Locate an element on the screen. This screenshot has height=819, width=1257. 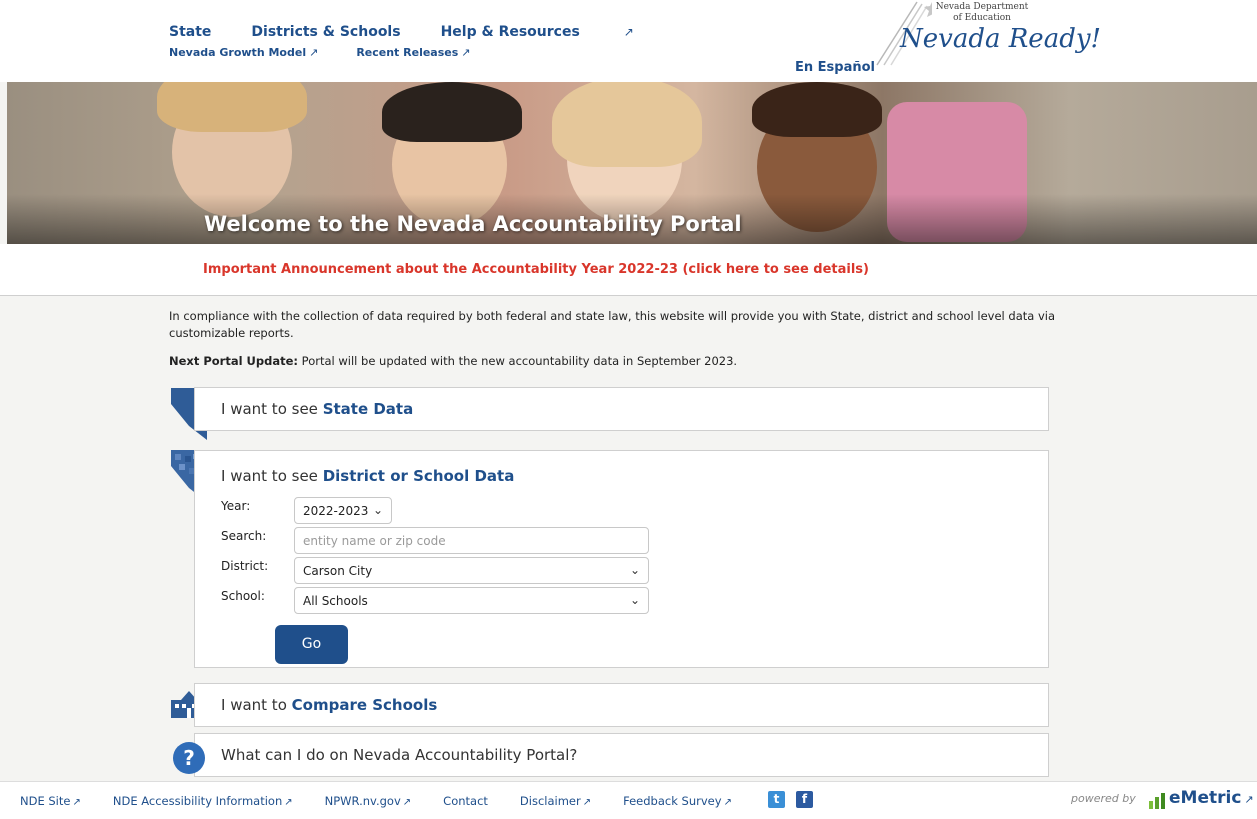
emetric-logo-icon is located at coordinates (1157, 801).